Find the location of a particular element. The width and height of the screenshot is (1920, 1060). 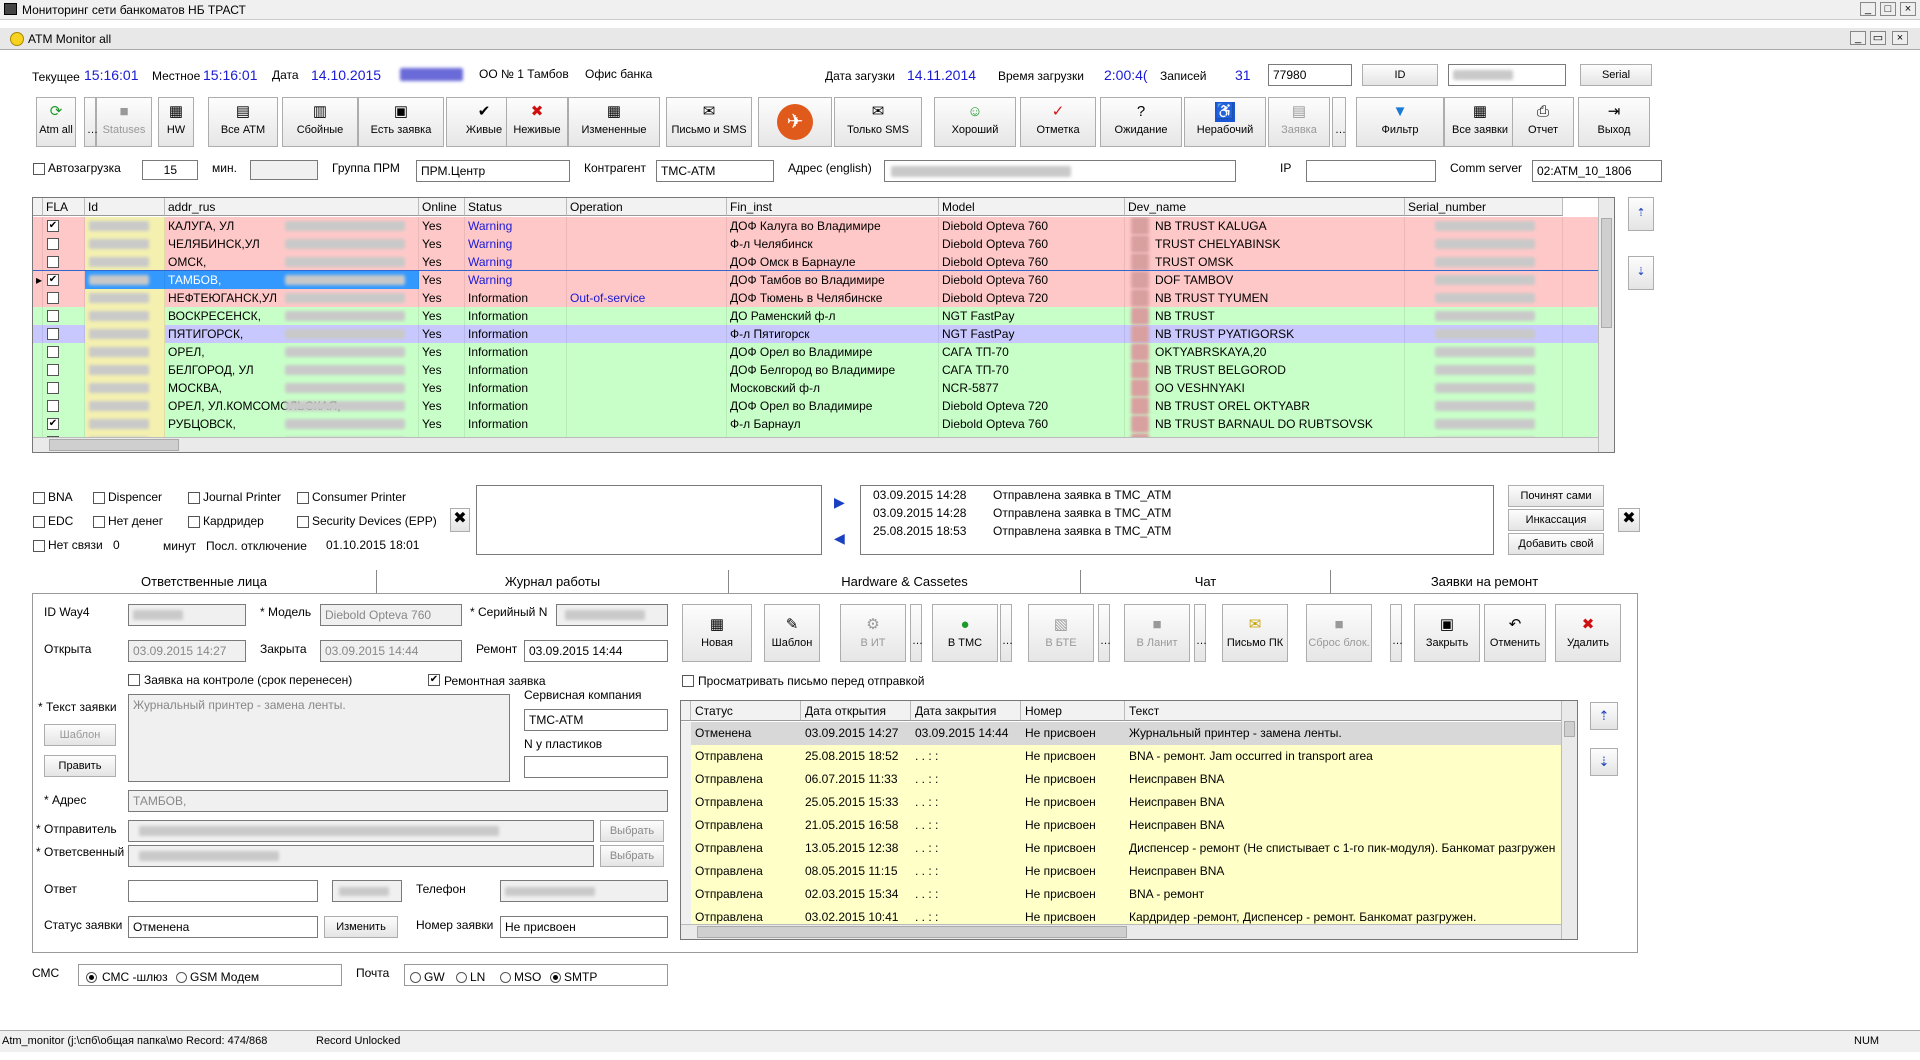

repair-request-checkbox: ✔ is located at coordinates (434, 680).